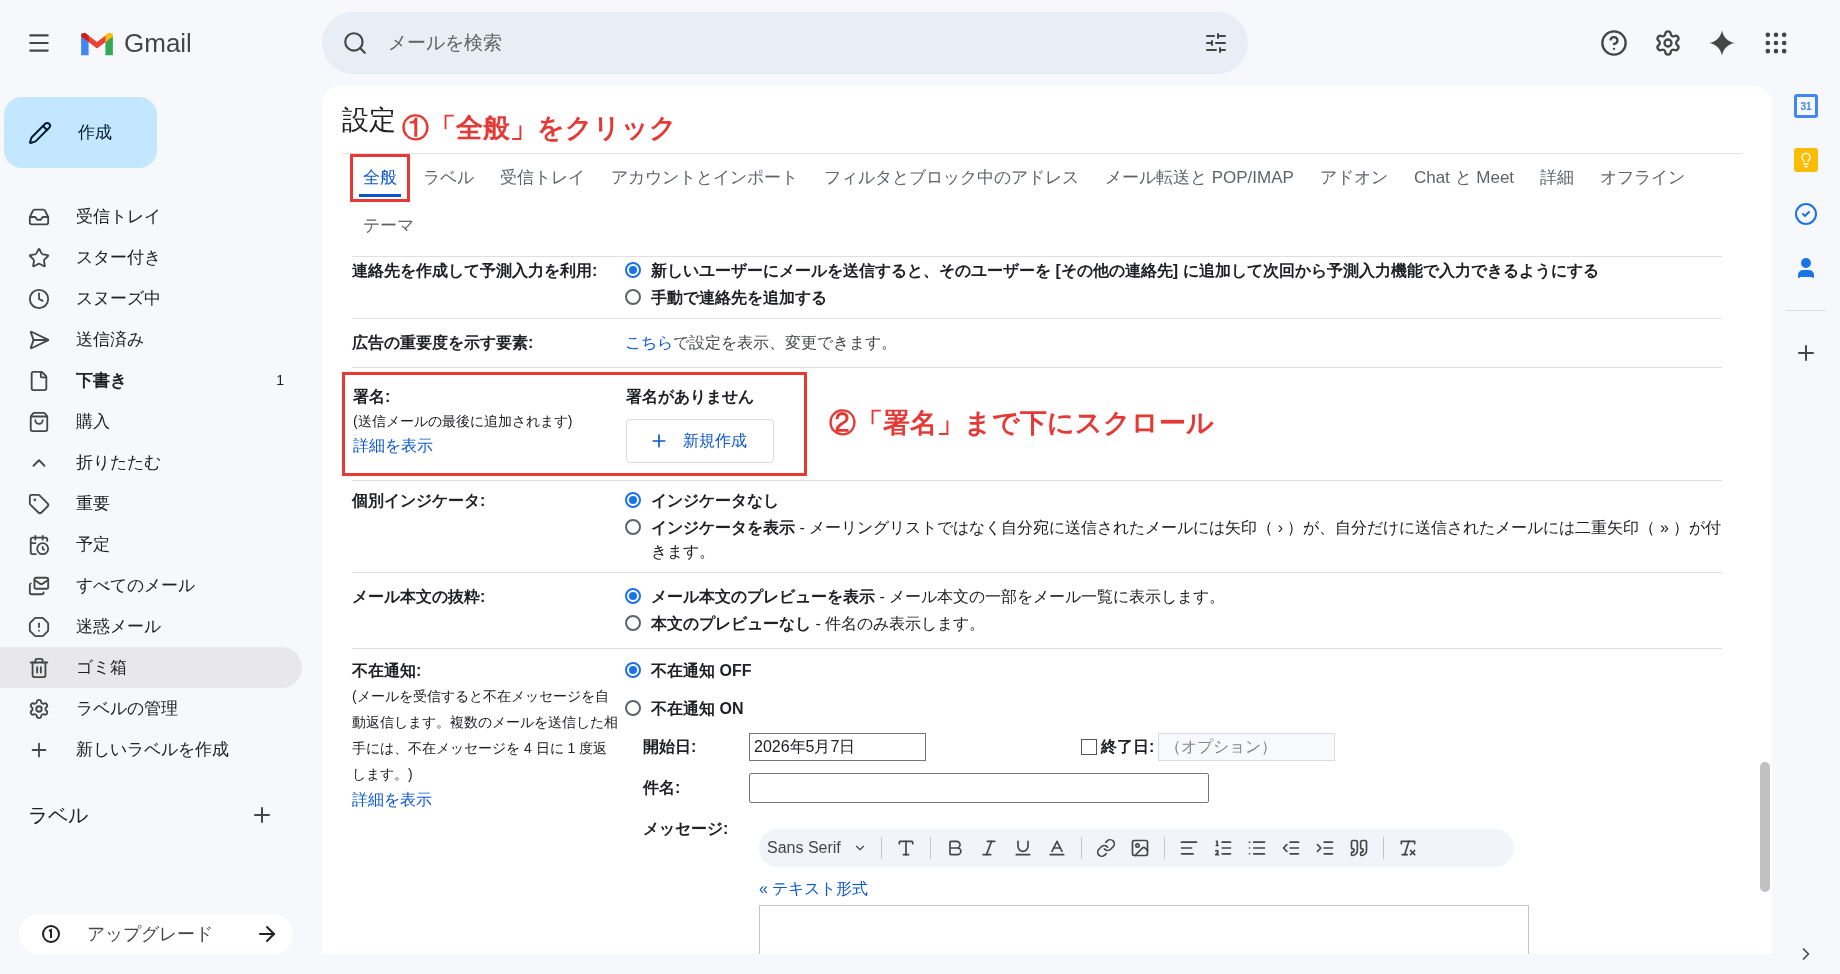  Describe the element at coordinates (39, 544) in the screenshot. I see `calendar-clock-icon` at that location.